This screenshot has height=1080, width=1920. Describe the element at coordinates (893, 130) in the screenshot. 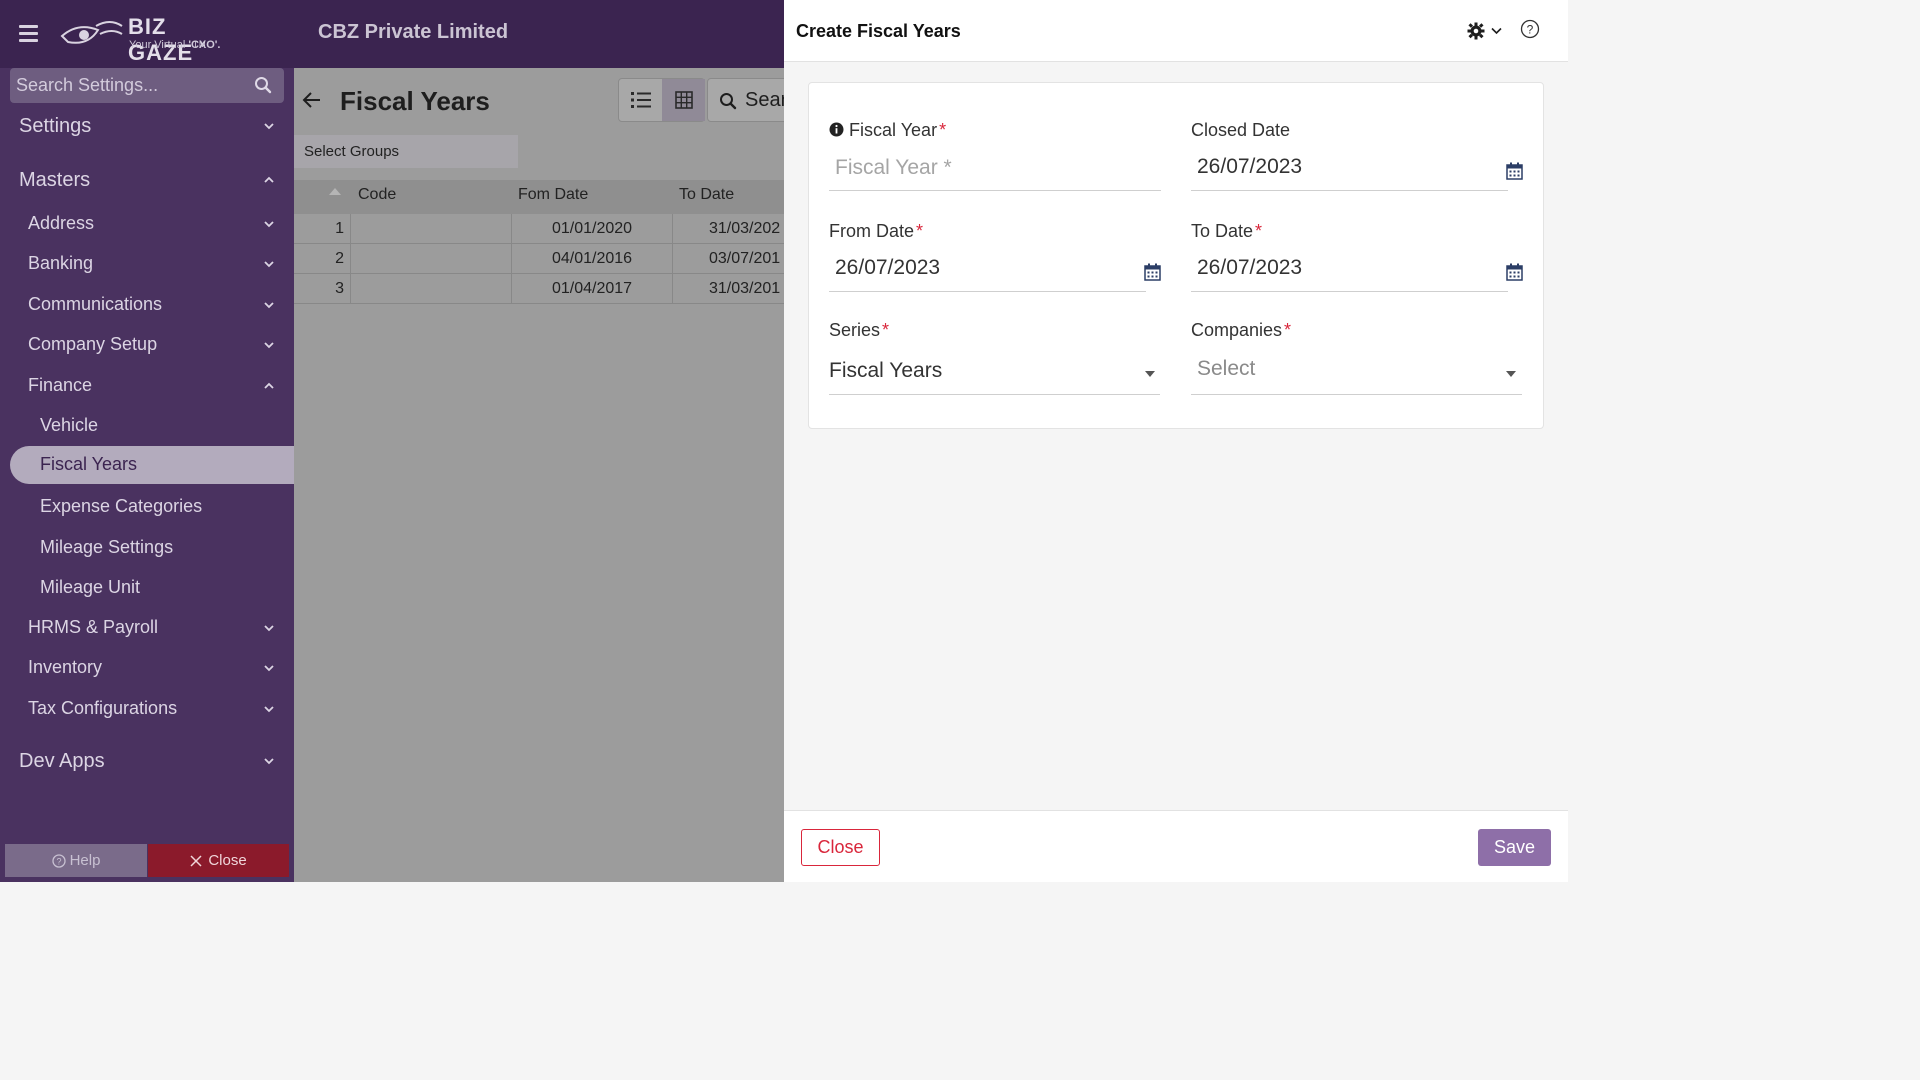

I see `fiscal-year-label-text: Fiscal Year` at that location.